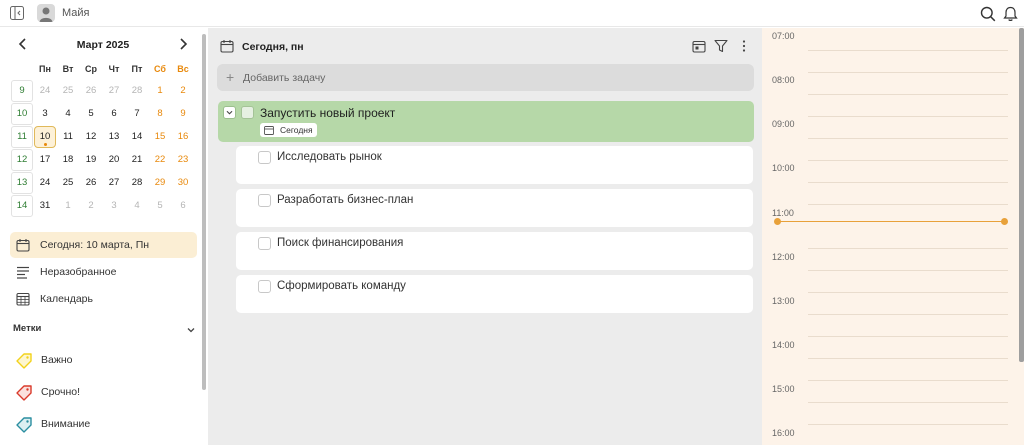 This screenshot has width=1024, height=445. What do you see at coordinates (22, 114) in the screenshot?
I see `week-number: 10` at bounding box center [22, 114].